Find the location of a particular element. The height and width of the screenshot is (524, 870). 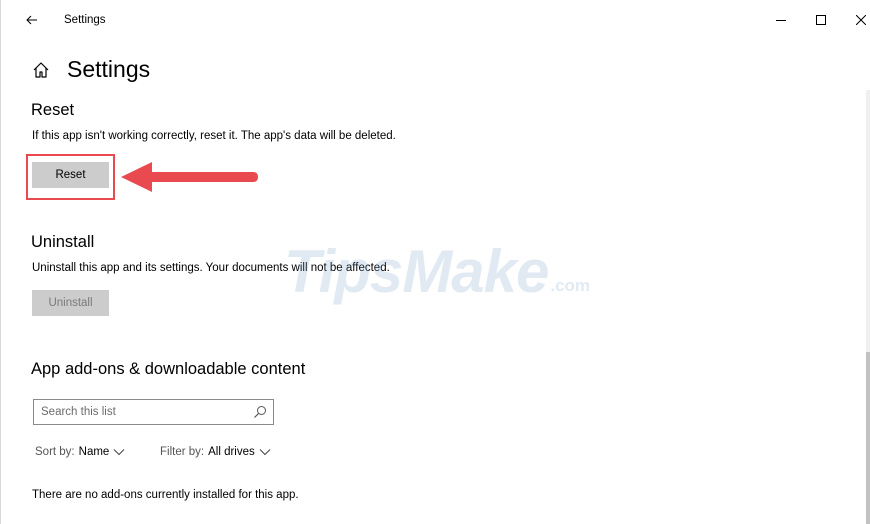

reset-section-title: Reset is located at coordinates (53, 110).